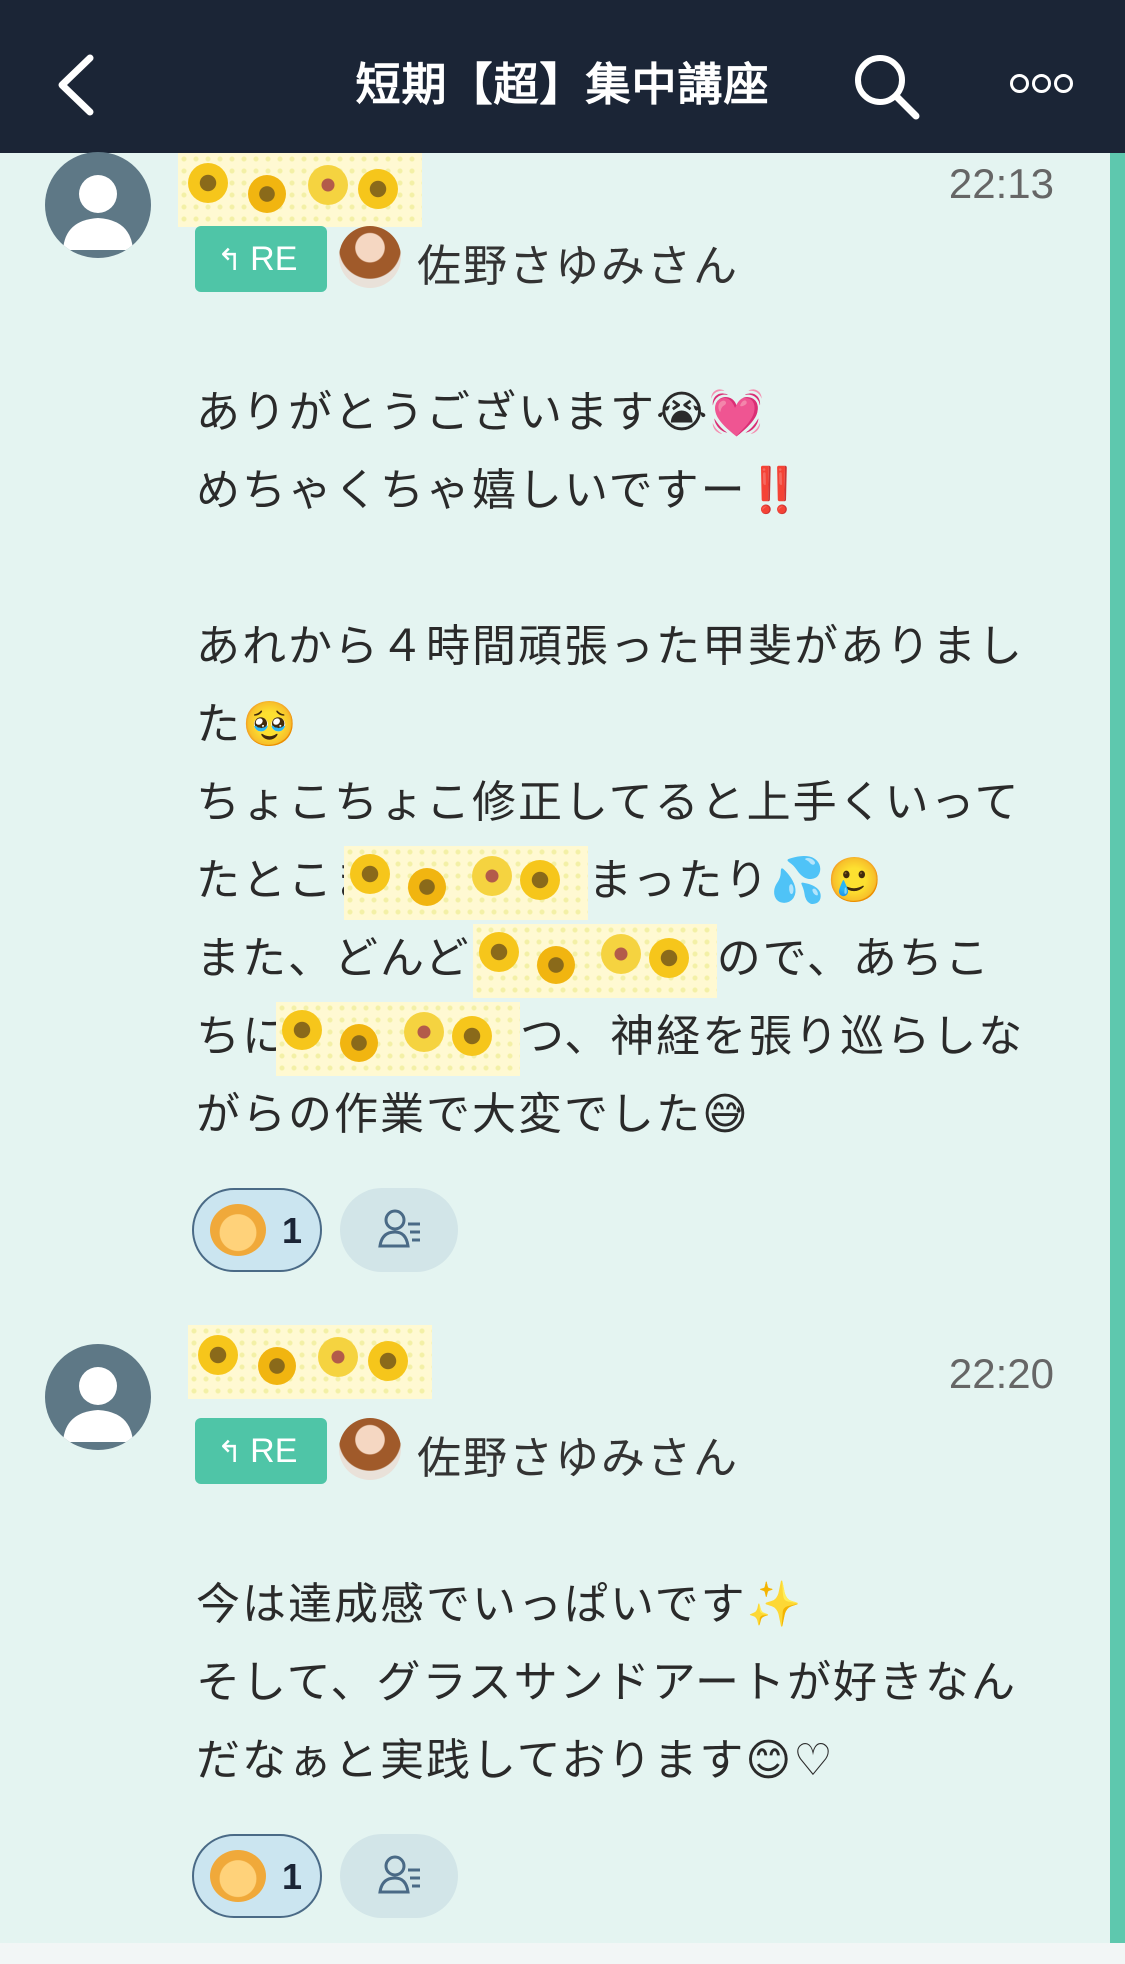  Describe the element at coordinates (1117, 1048) in the screenshot. I see `scrollbar` at that location.